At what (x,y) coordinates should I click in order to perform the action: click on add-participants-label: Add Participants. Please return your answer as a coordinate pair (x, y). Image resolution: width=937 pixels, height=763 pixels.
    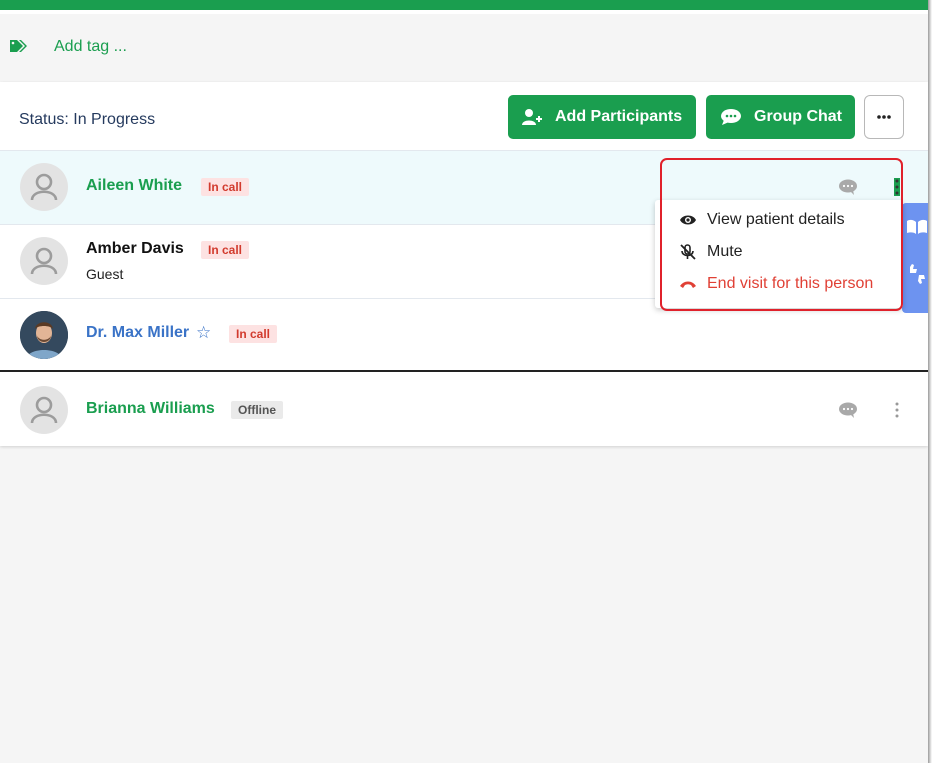
    Looking at the image, I should click on (619, 116).